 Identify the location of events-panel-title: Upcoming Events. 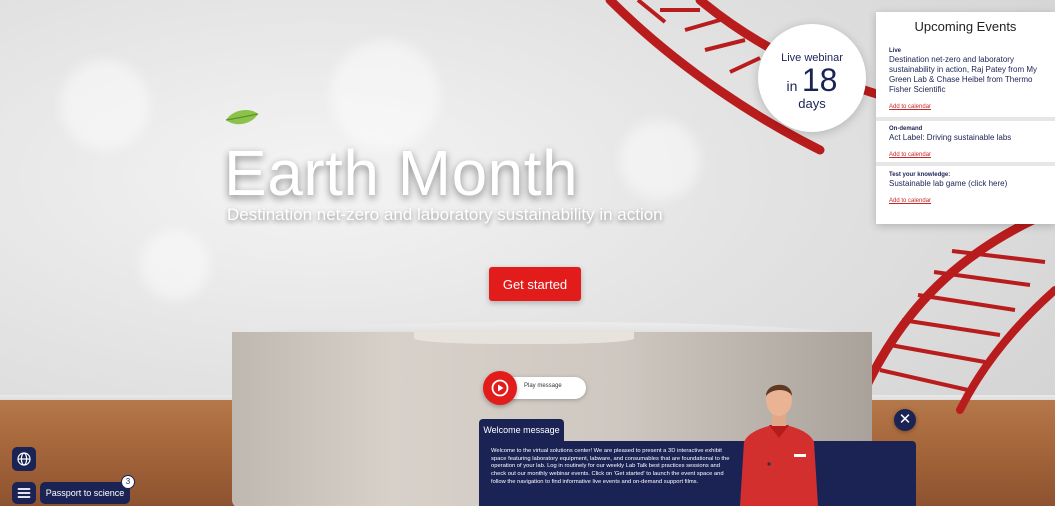
(965, 26).